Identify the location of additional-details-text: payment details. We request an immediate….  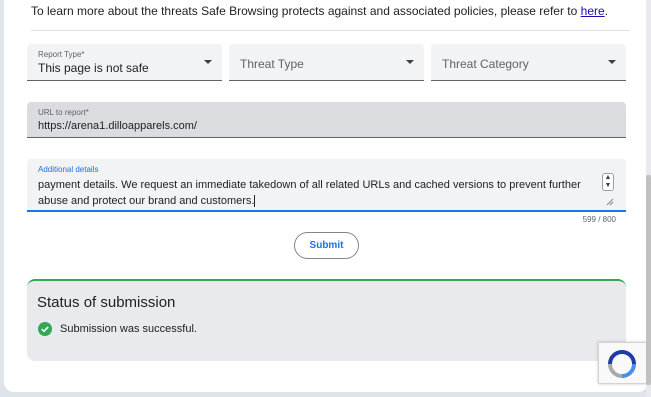
(318, 193).